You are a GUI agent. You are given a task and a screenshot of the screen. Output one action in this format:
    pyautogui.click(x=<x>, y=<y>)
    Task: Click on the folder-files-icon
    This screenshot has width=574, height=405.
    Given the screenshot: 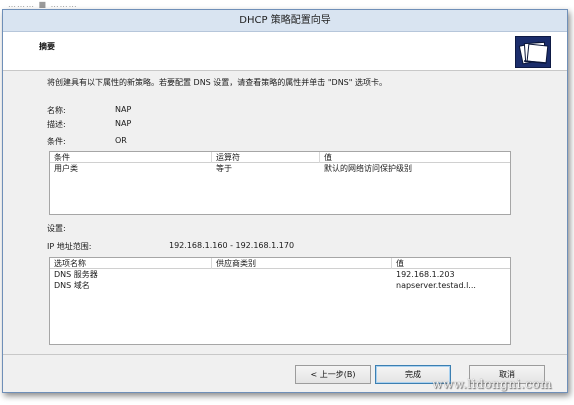 What is the action you would take?
    pyautogui.click(x=533, y=52)
    